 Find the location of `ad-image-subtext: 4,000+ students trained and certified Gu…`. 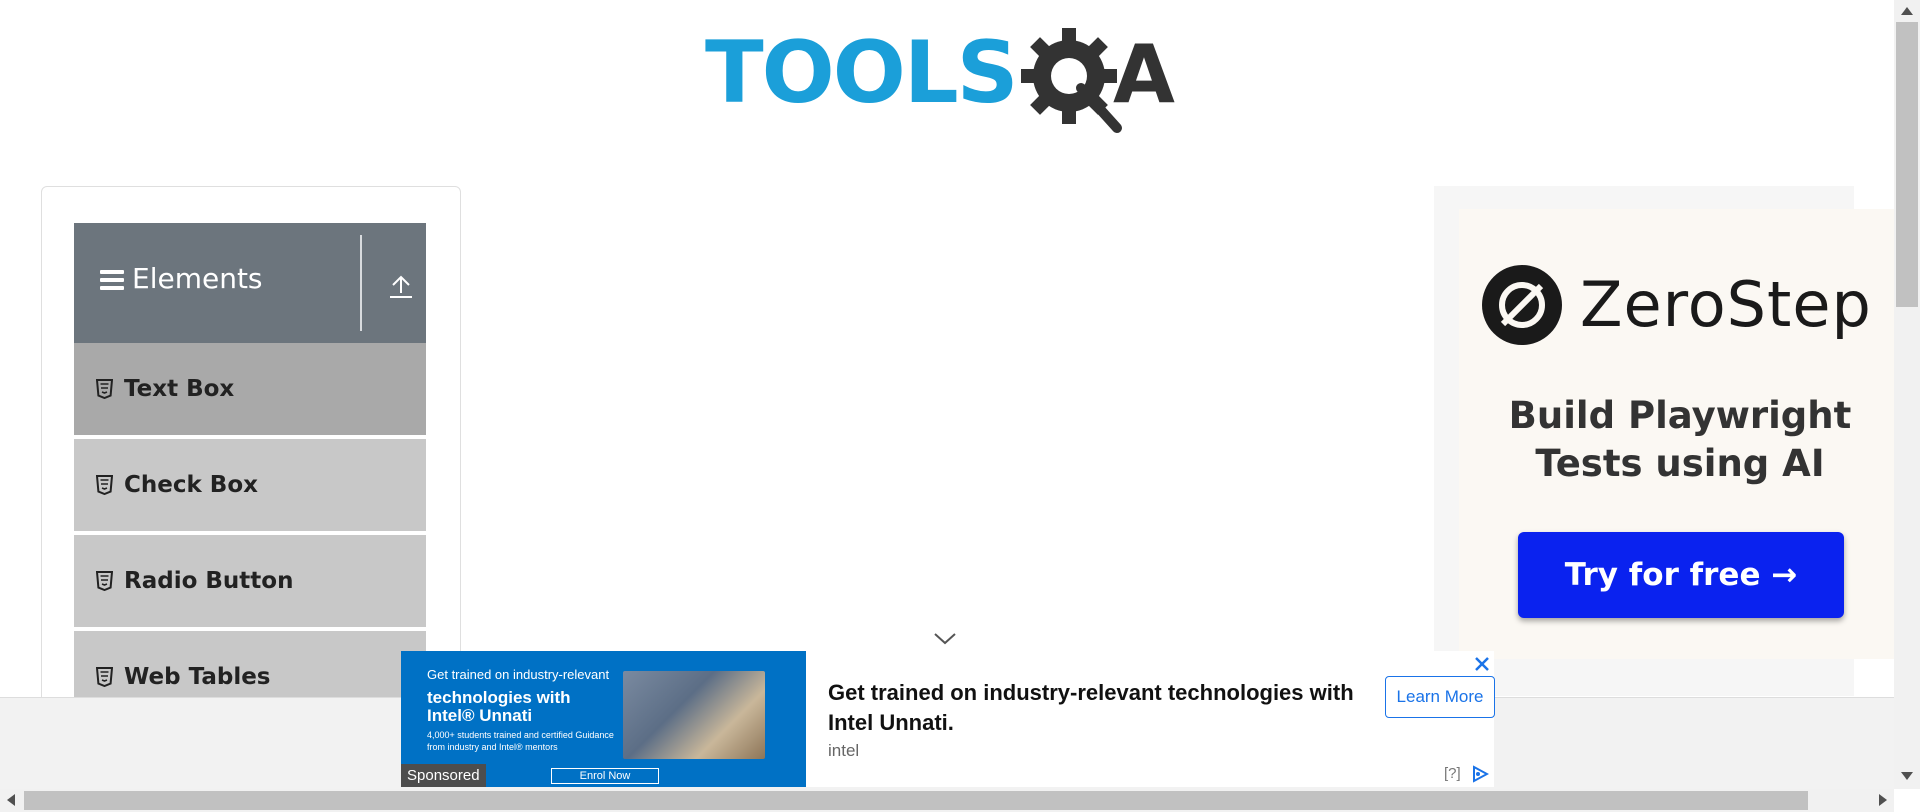

ad-image-subtext: 4,000+ students trained and certified Gu… is located at coordinates (520, 741).